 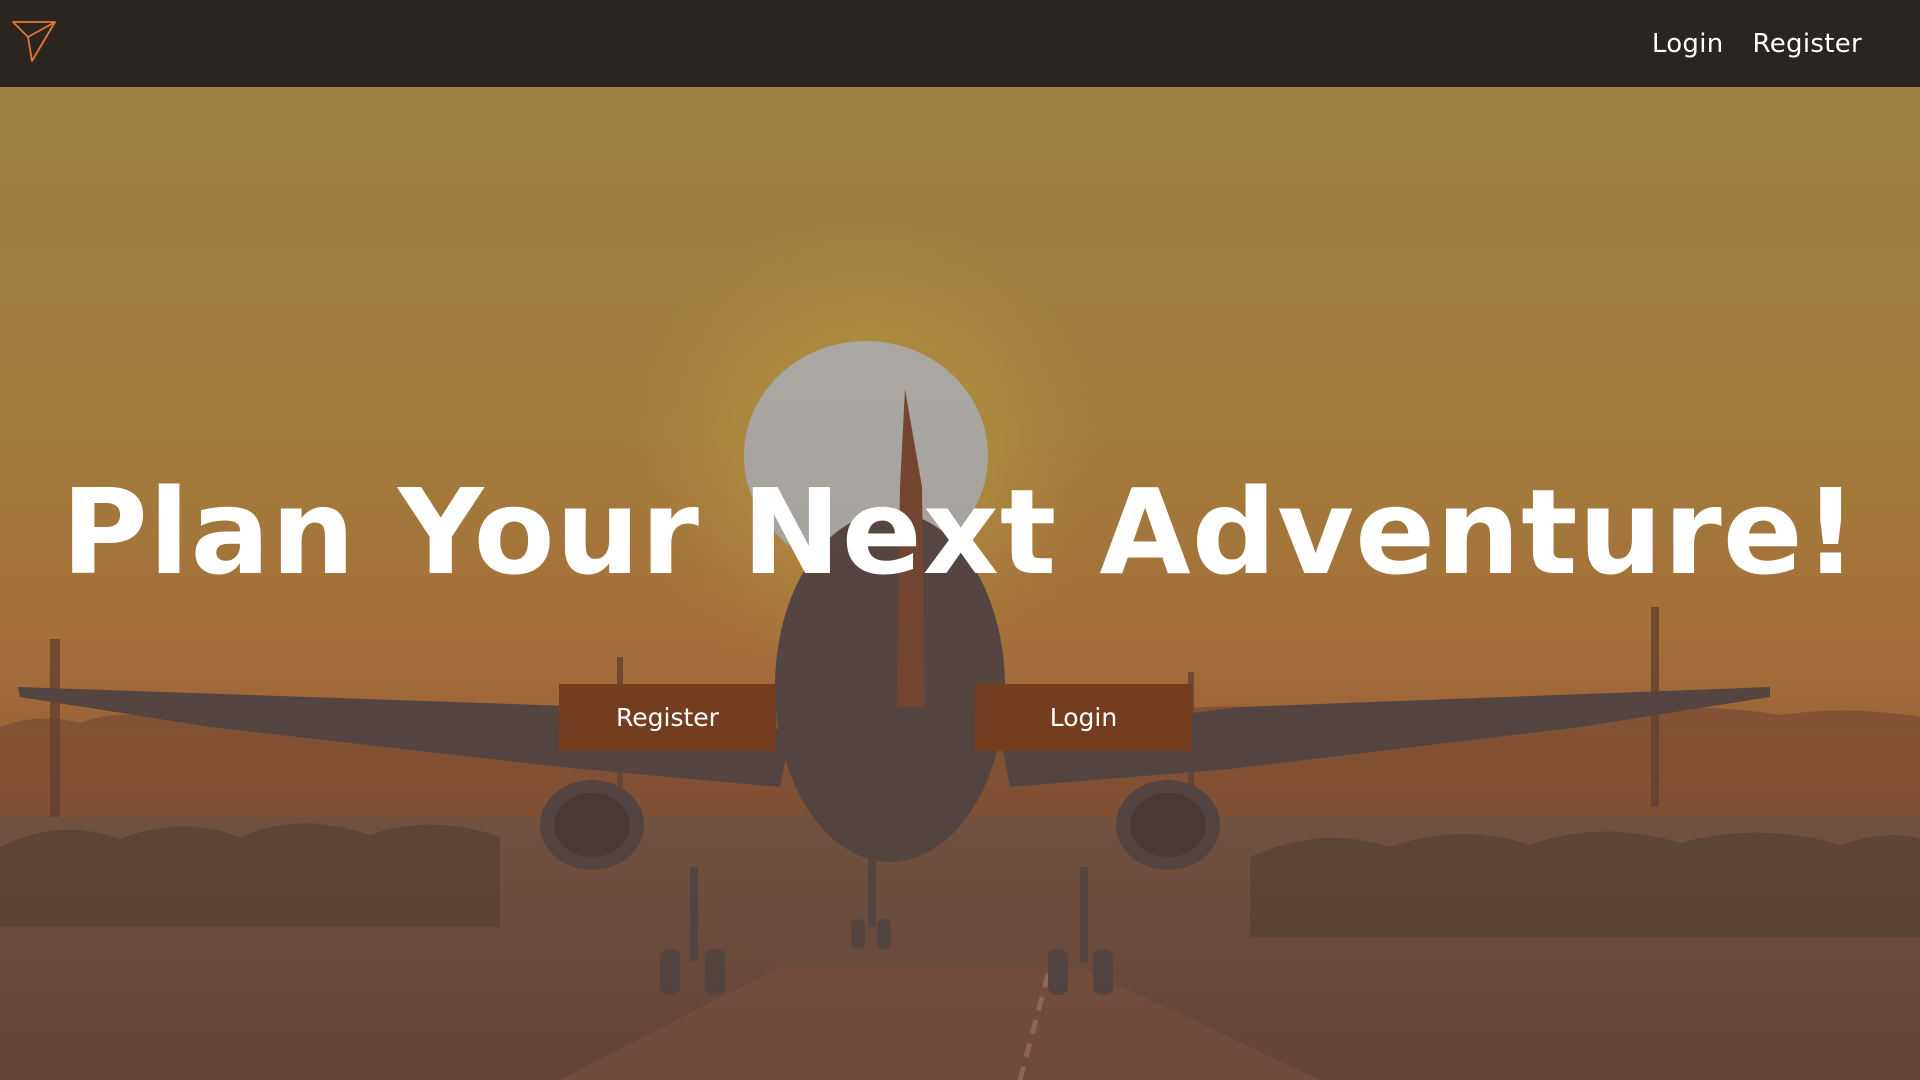 I want to click on nav-login-link: Login, so click(x=1688, y=44).